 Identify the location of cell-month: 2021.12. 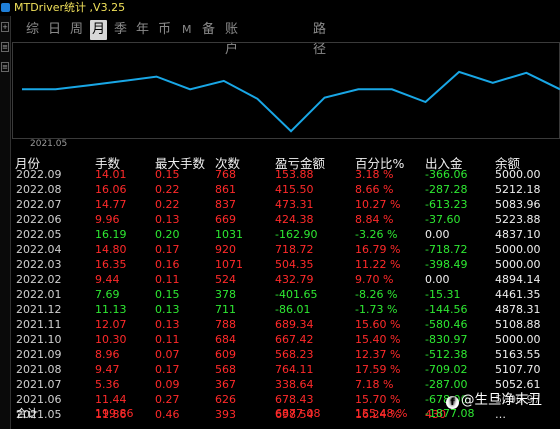
(39, 309).